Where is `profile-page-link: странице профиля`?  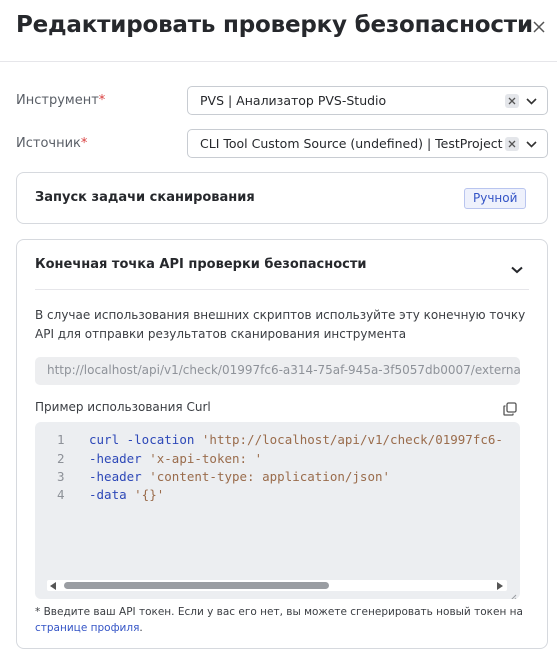
profile-page-link: странице профиля is located at coordinates (87, 628).